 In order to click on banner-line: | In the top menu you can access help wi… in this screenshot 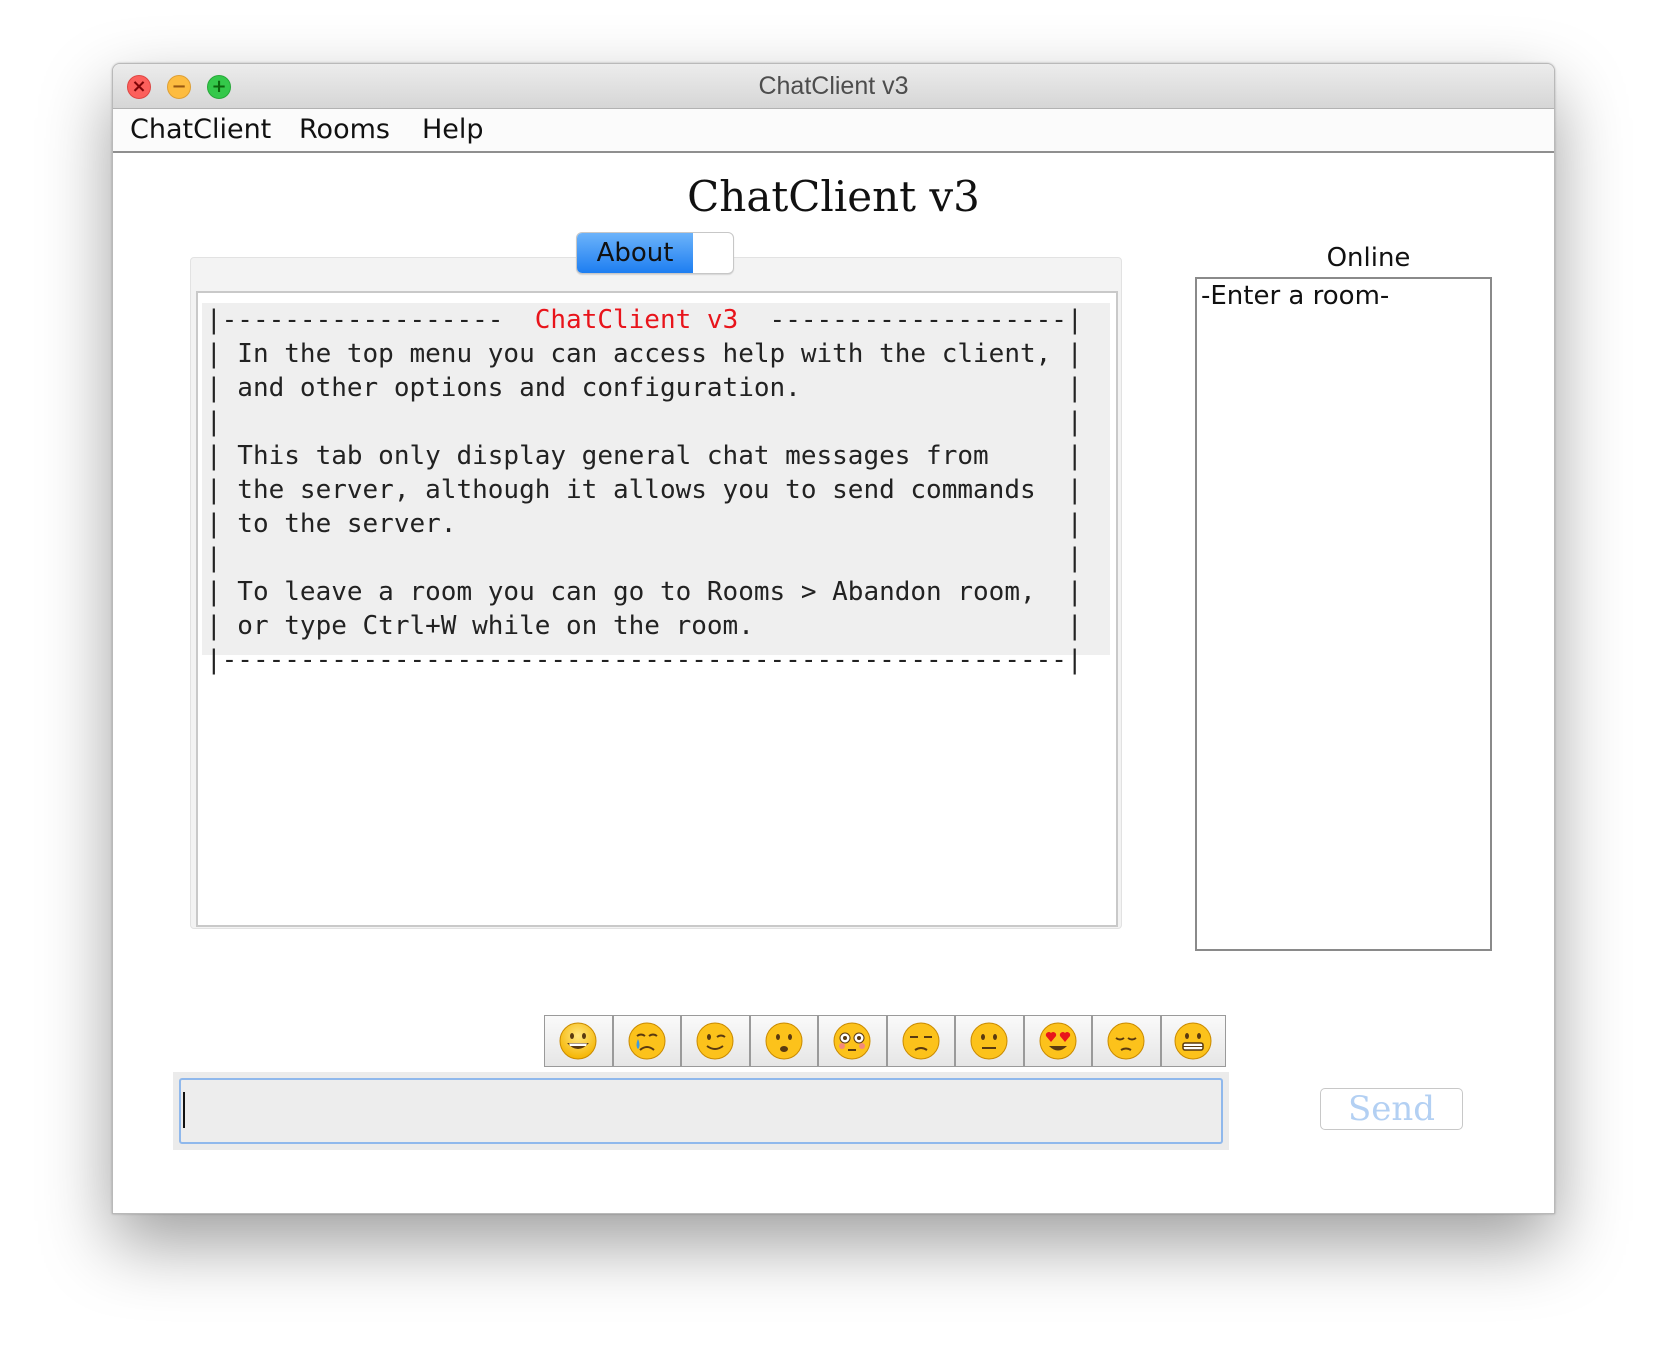, I will do `click(644, 354)`.